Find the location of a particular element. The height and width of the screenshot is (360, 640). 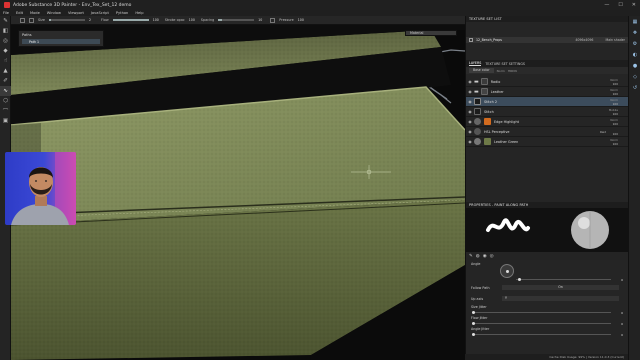

layer-item: ◉ ▬ Leather Norm 100 is located at coordinates (547, 92).